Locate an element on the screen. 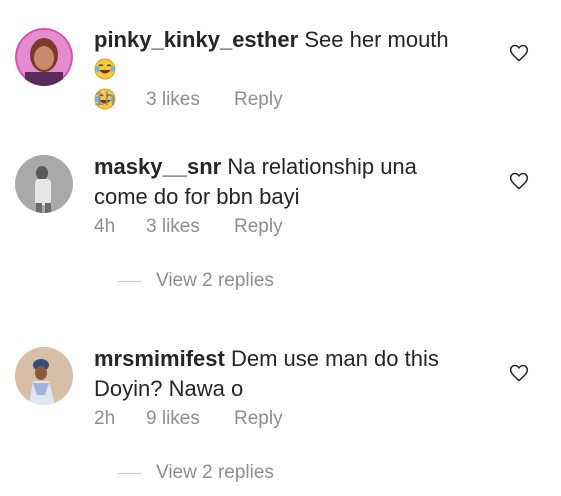 The height and width of the screenshot is (496, 561). comment-meta: 4h 3 likes Reply is located at coordinates (188, 227).